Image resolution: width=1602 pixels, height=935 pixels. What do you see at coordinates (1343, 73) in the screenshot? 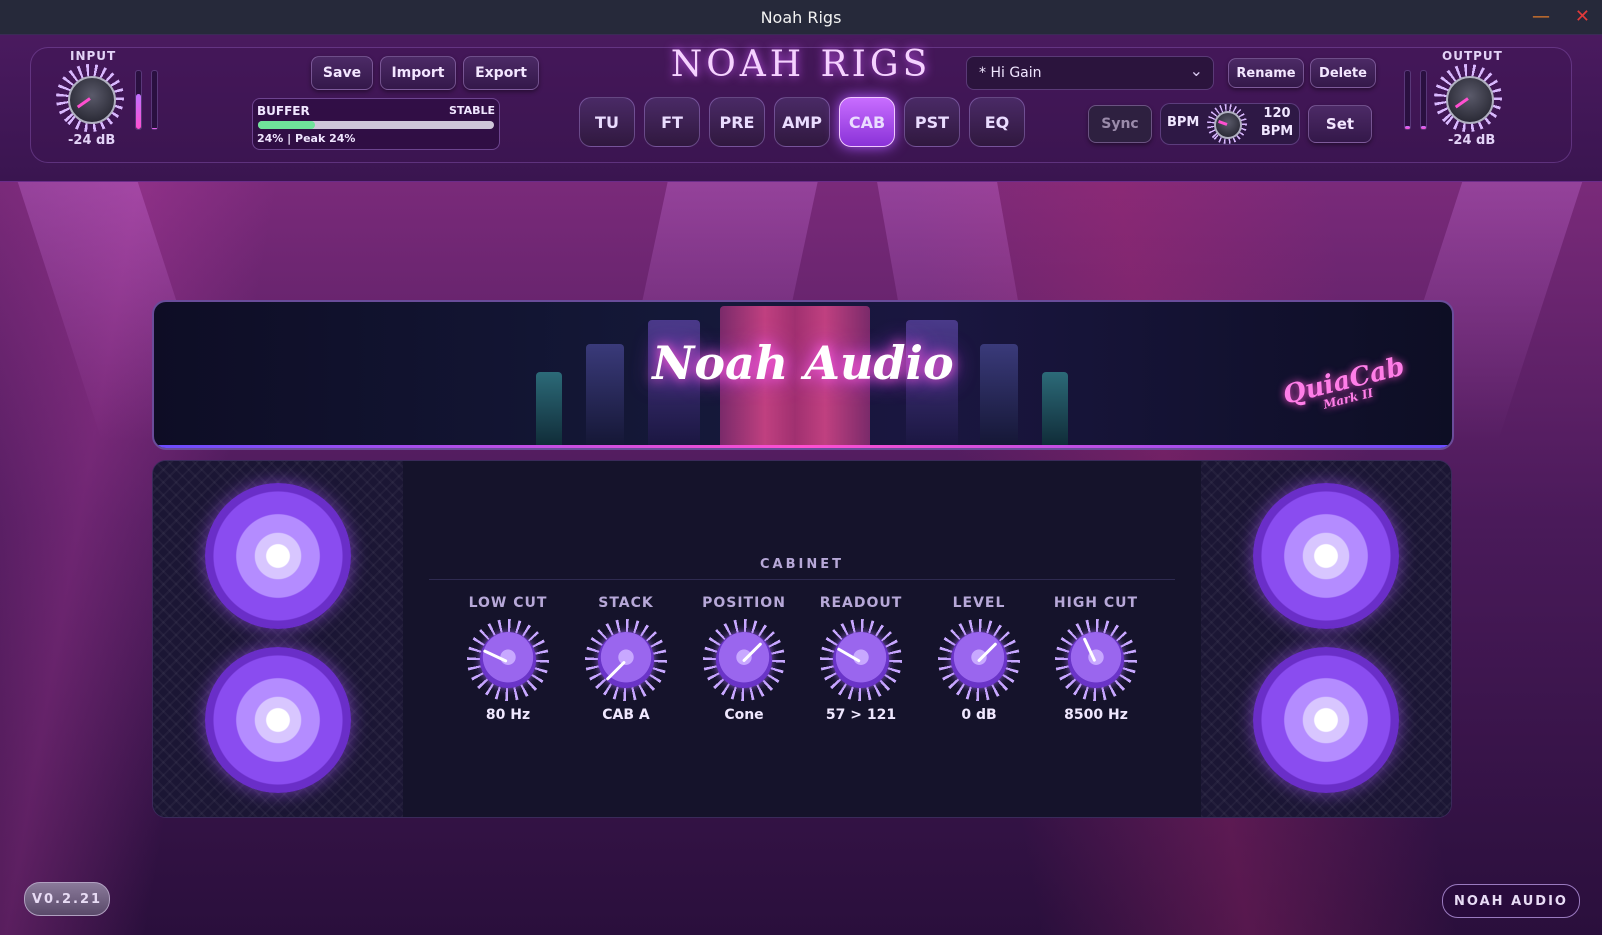
I see `delete-button: Delete` at bounding box center [1343, 73].